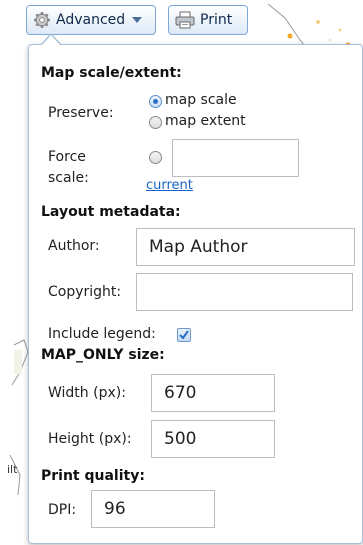  I want to click on radio-map-extent, so click(155, 122).